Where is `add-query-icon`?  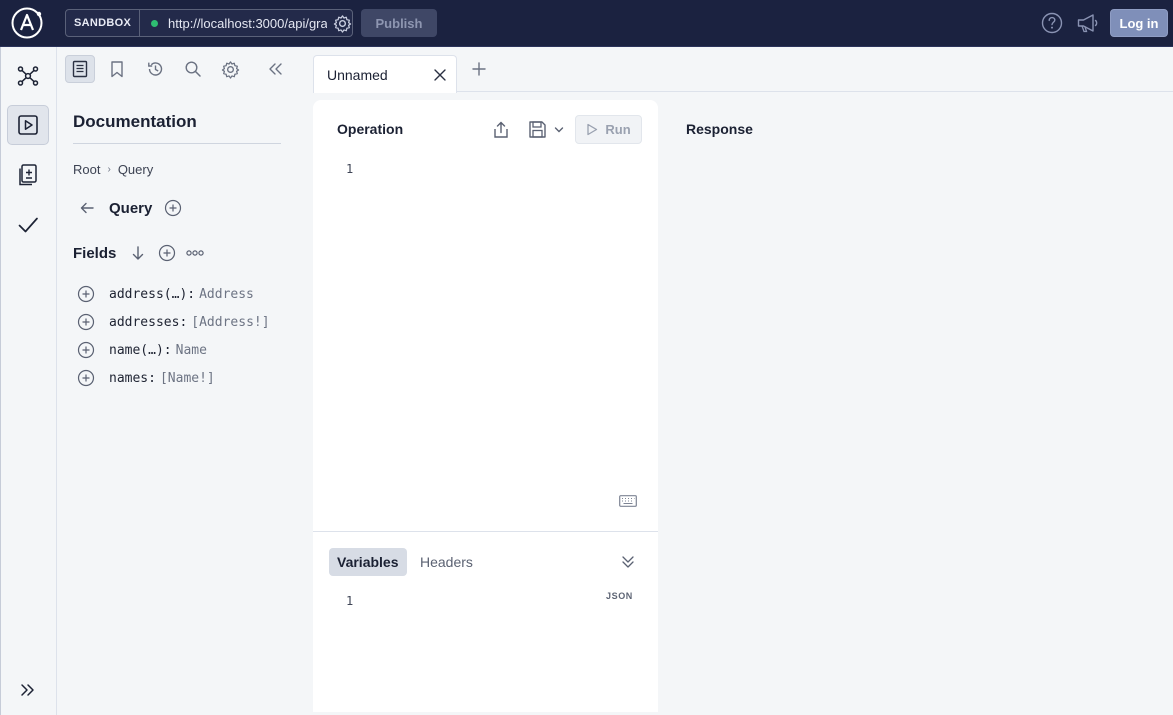 add-query-icon is located at coordinates (173, 208).